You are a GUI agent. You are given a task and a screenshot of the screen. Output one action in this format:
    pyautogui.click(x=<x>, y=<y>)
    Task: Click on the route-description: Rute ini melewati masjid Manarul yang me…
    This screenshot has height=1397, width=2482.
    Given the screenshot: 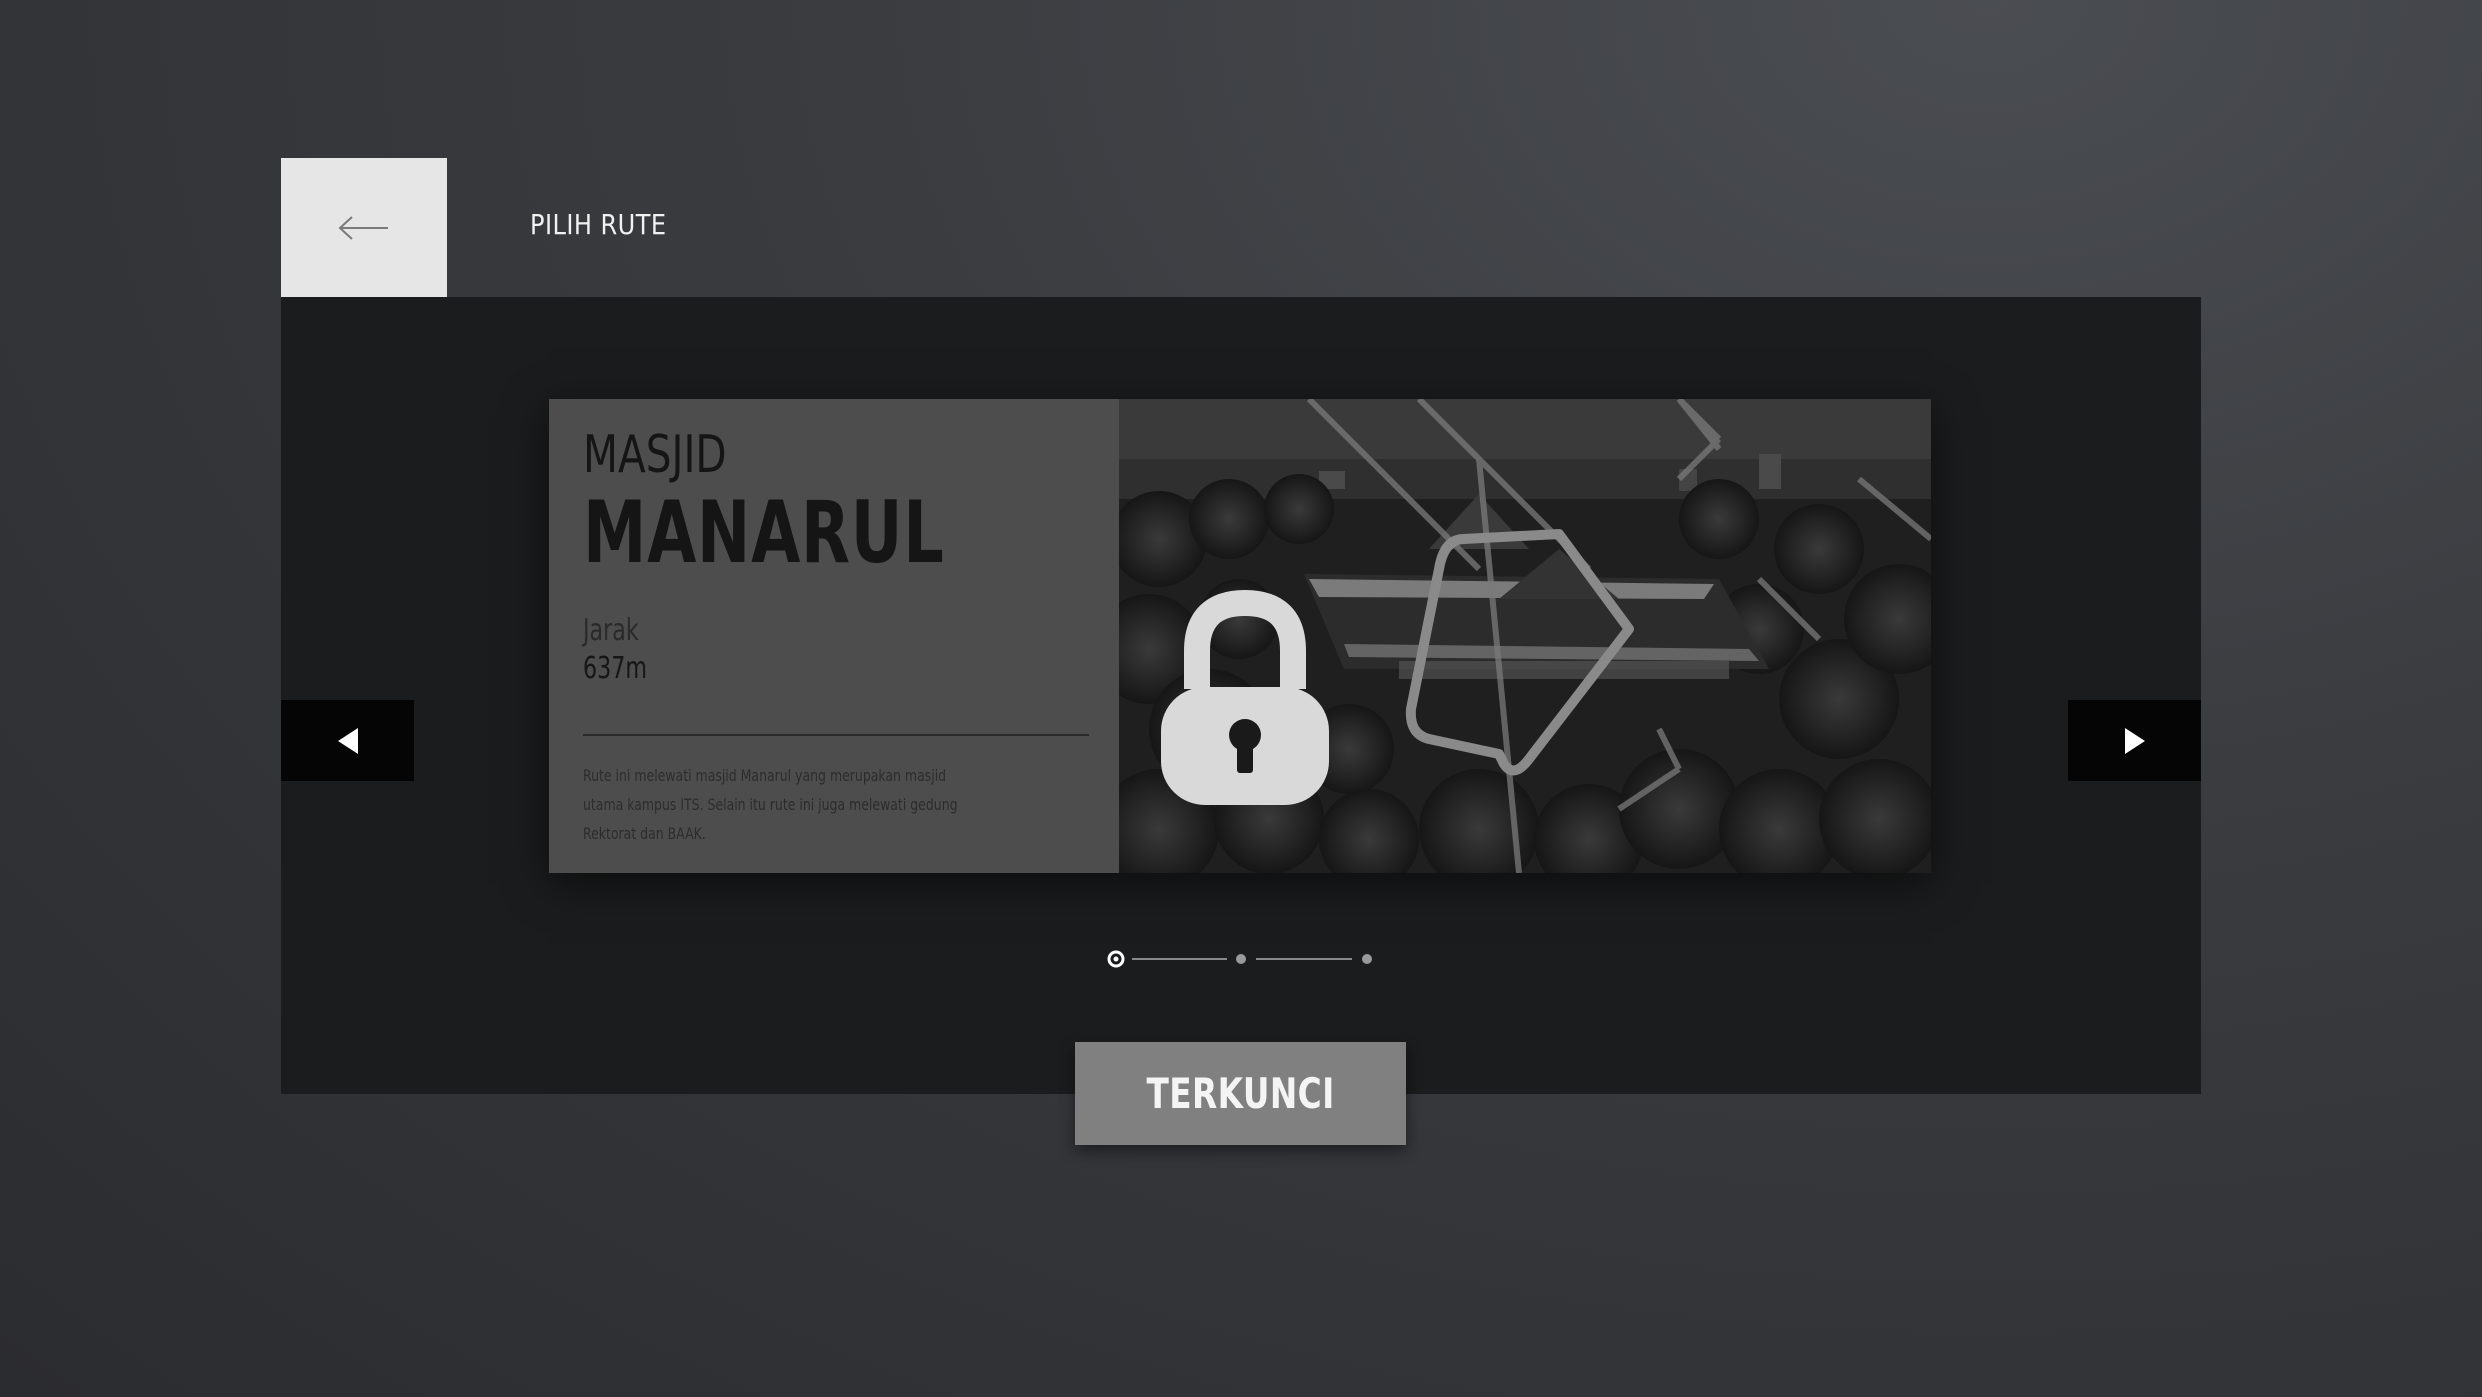 What is the action you would take?
    pyautogui.click(x=770, y=804)
    